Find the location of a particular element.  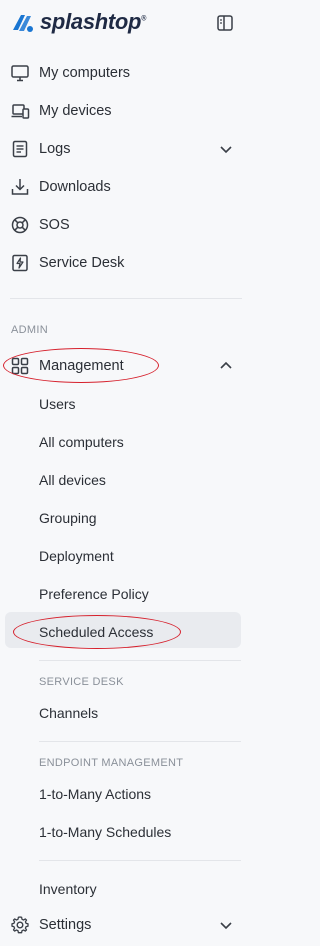

nav-label: Downloads is located at coordinates (75, 187).